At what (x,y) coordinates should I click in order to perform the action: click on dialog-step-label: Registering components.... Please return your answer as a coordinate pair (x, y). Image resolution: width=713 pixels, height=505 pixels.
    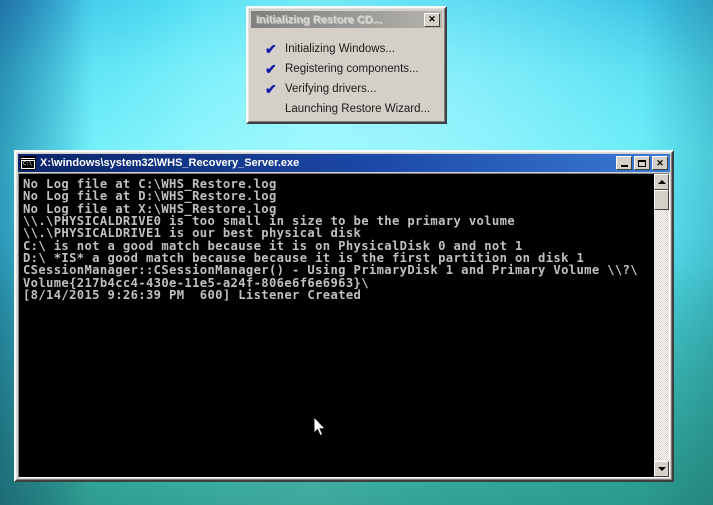
    Looking at the image, I should click on (352, 69).